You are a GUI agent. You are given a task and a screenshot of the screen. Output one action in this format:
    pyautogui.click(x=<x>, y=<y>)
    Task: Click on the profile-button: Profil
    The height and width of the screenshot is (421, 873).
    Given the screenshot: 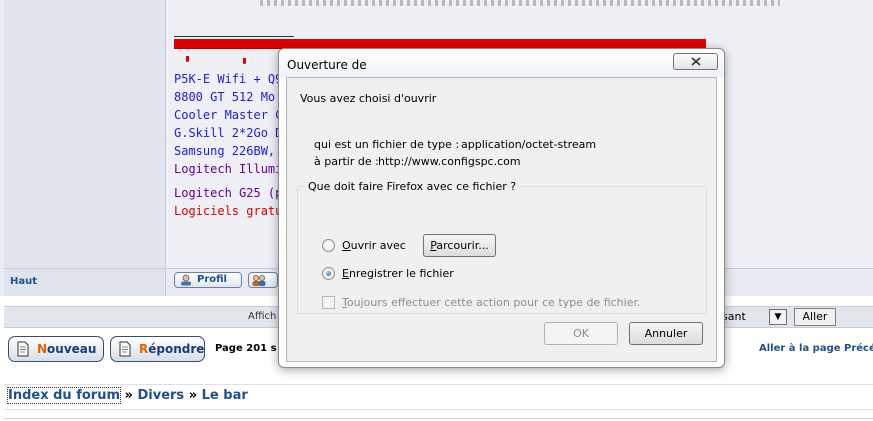 What is the action you would take?
    pyautogui.click(x=208, y=280)
    